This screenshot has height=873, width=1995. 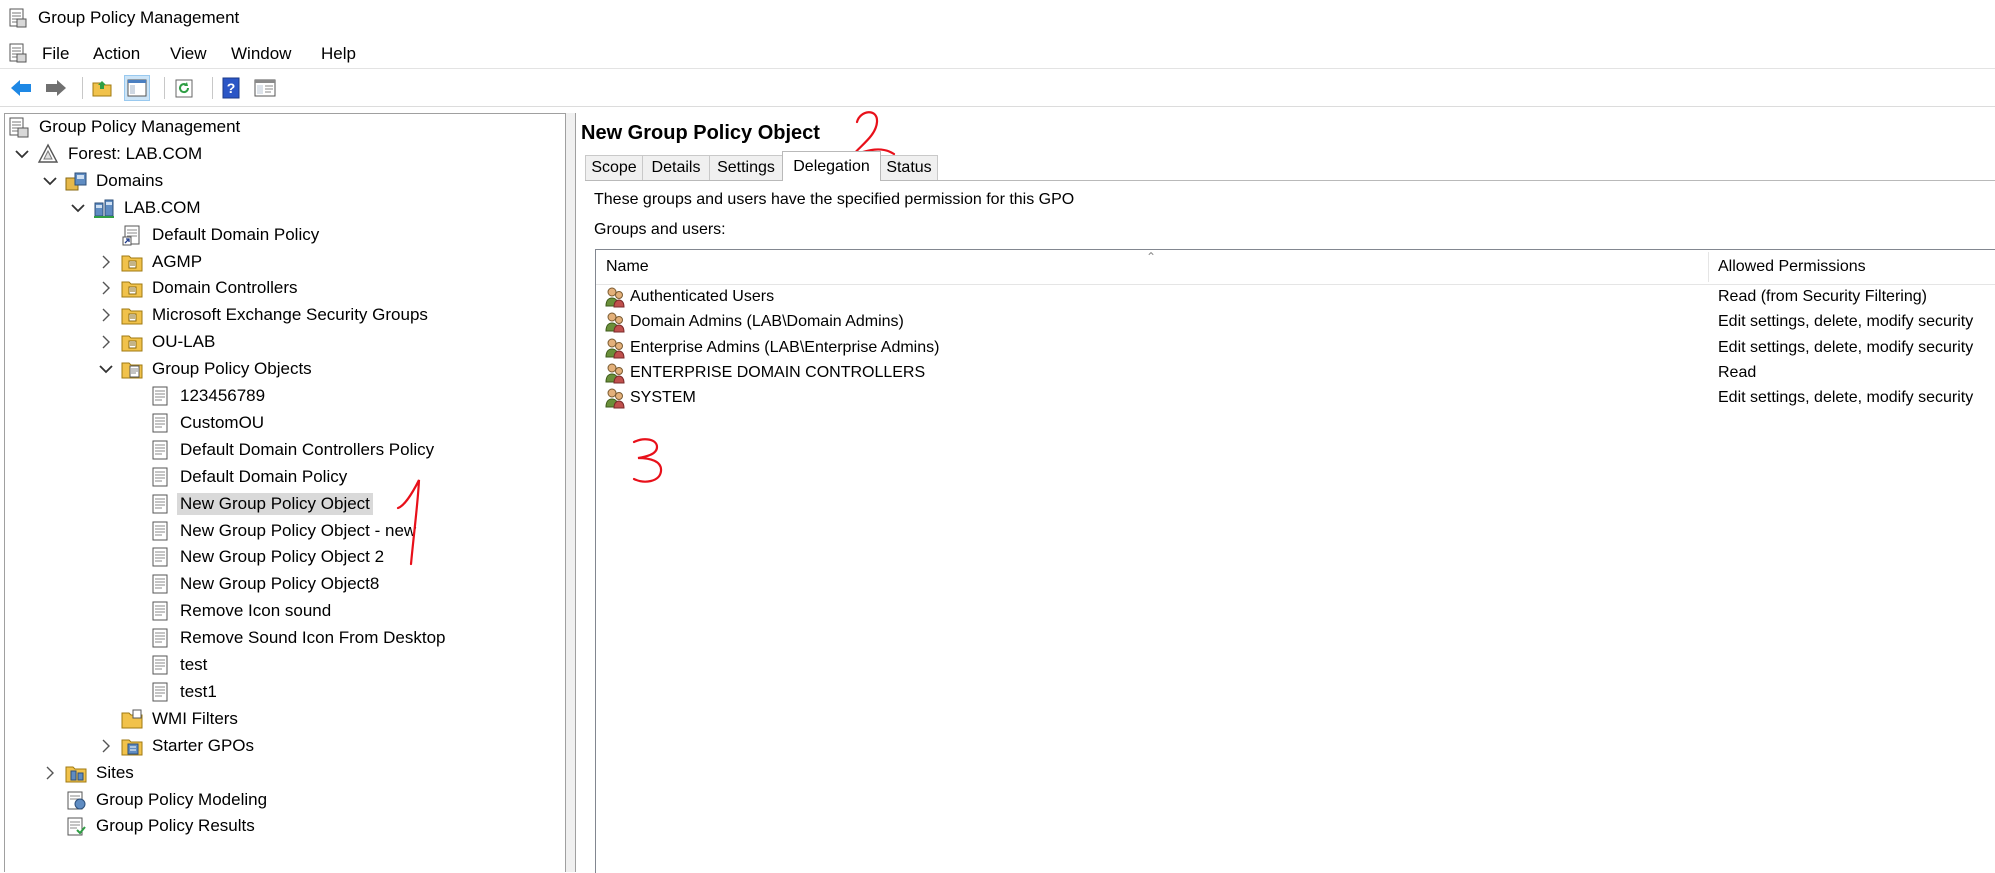 What do you see at coordinates (271, 531) in the screenshot?
I see `tree-node: New Group Policy Object - new` at bounding box center [271, 531].